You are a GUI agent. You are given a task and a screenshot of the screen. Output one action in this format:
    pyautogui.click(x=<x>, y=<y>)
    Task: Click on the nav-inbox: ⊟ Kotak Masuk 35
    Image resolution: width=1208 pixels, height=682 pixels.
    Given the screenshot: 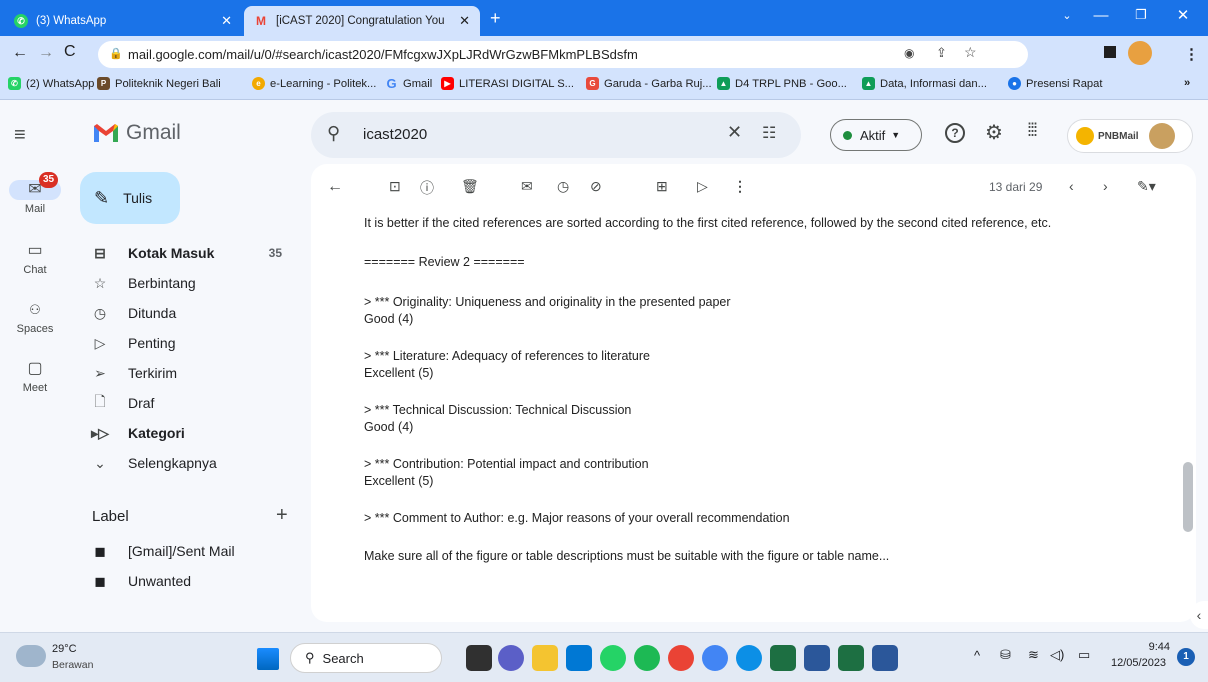 What is the action you would take?
    pyautogui.click(x=195, y=253)
    